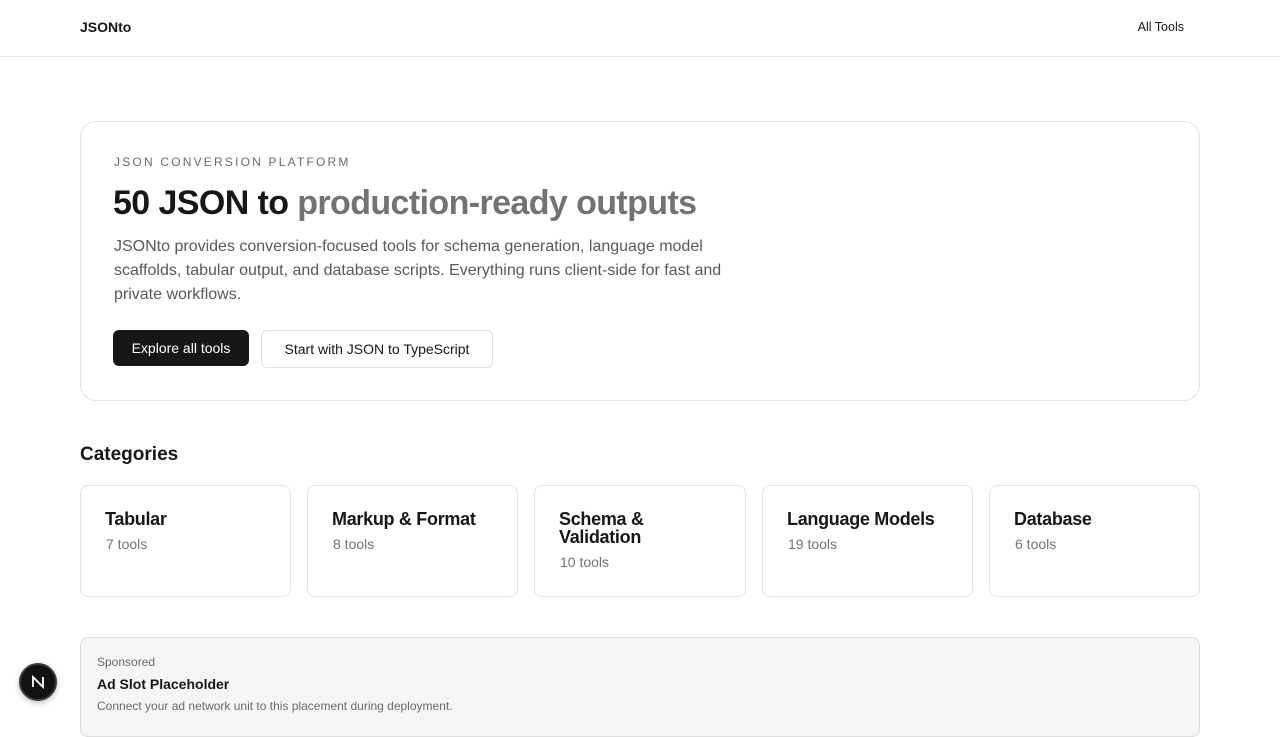 The width and height of the screenshot is (1280, 737). I want to click on category-card-markup-format: Markup & Format 8 tools, so click(412, 541).